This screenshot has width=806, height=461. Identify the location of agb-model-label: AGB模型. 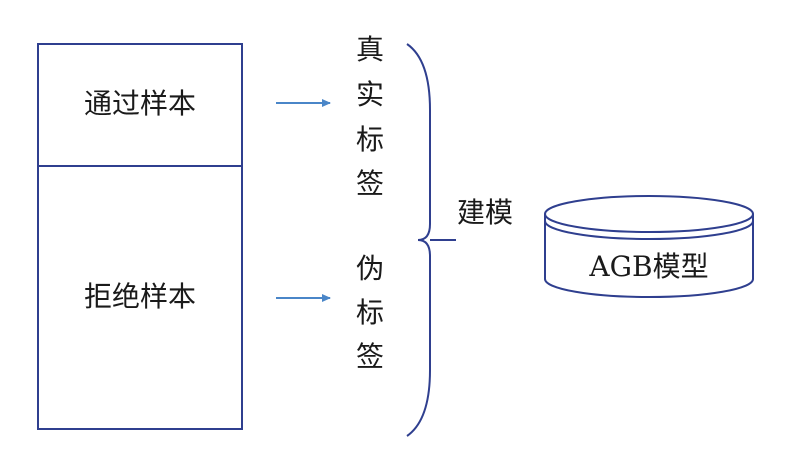
(648, 266).